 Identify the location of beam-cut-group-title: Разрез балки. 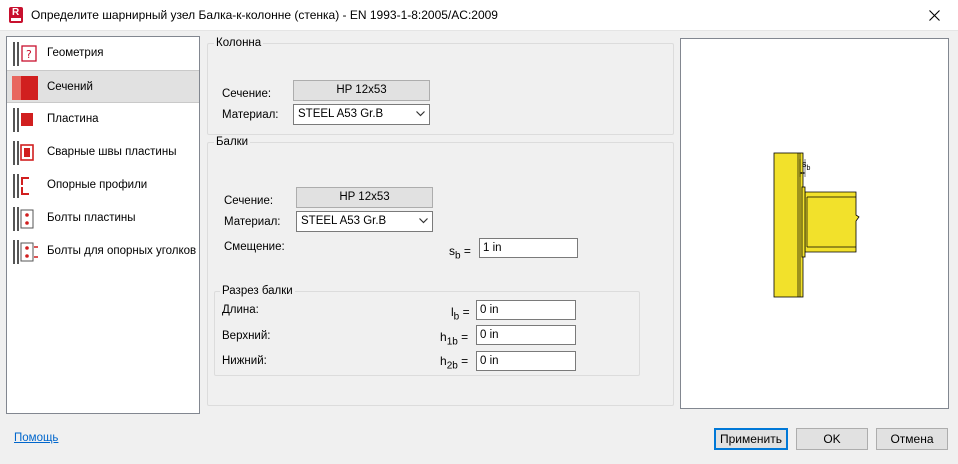
(257, 291).